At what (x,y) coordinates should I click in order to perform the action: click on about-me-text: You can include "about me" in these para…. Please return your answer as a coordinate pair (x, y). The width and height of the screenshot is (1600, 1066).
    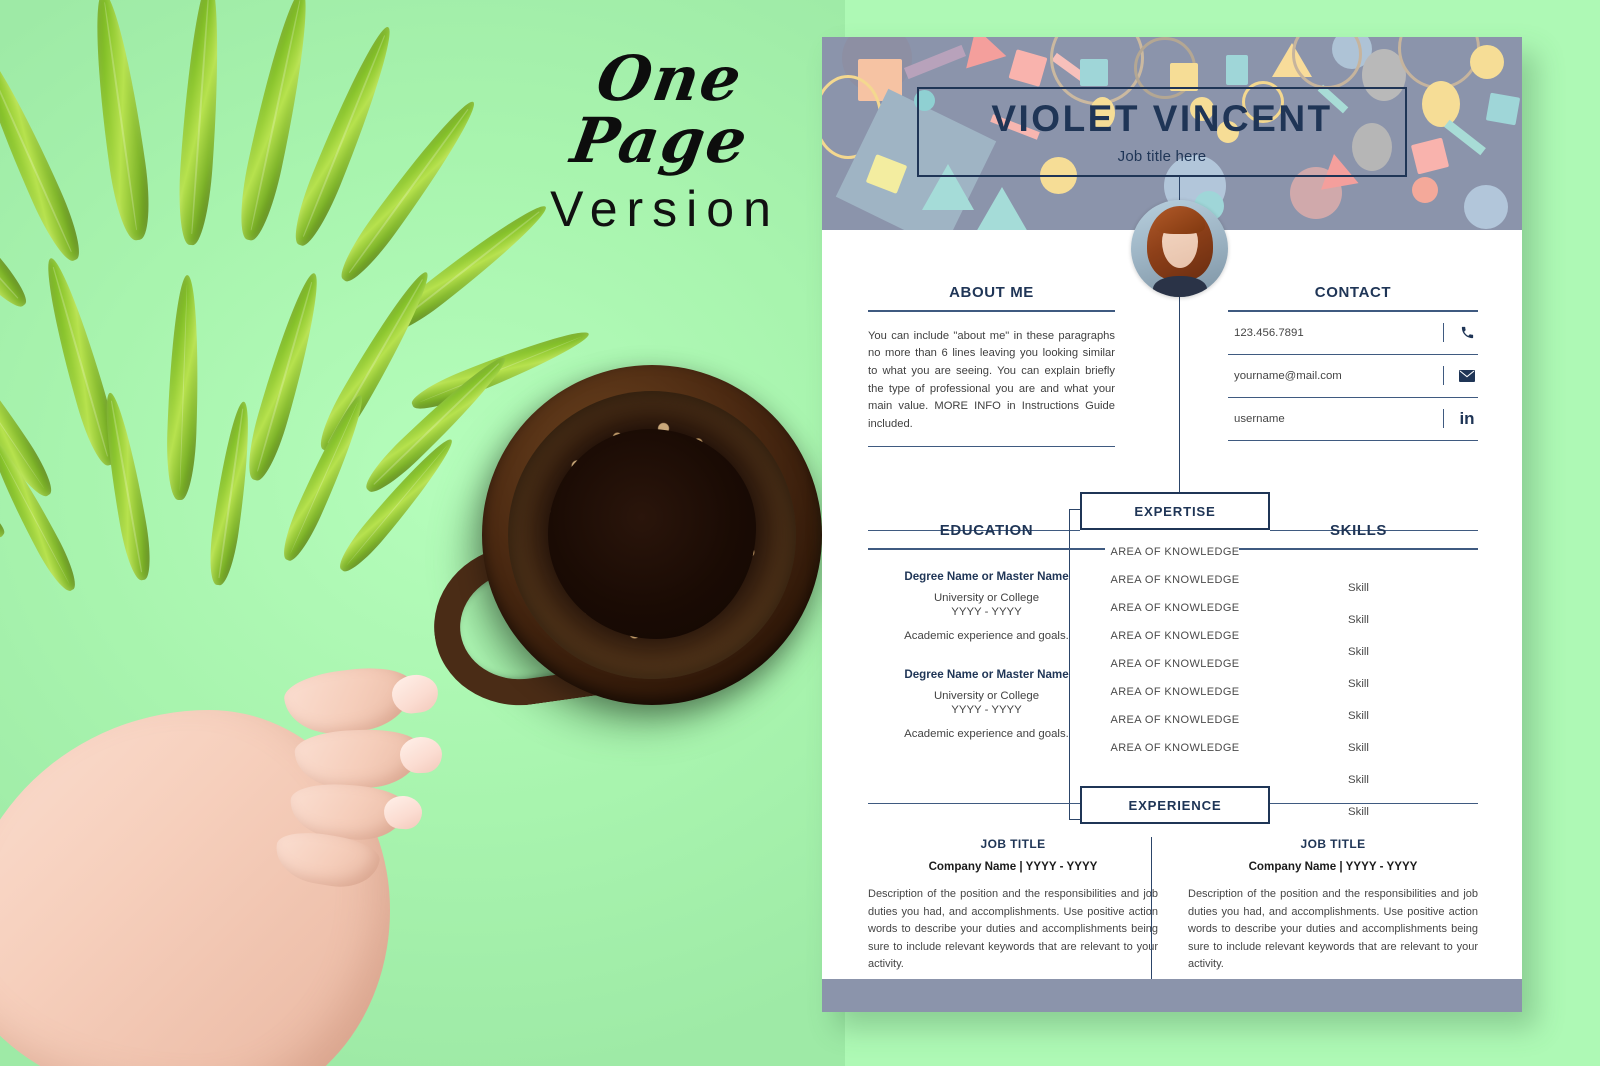
    Looking at the image, I should click on (991, 380).